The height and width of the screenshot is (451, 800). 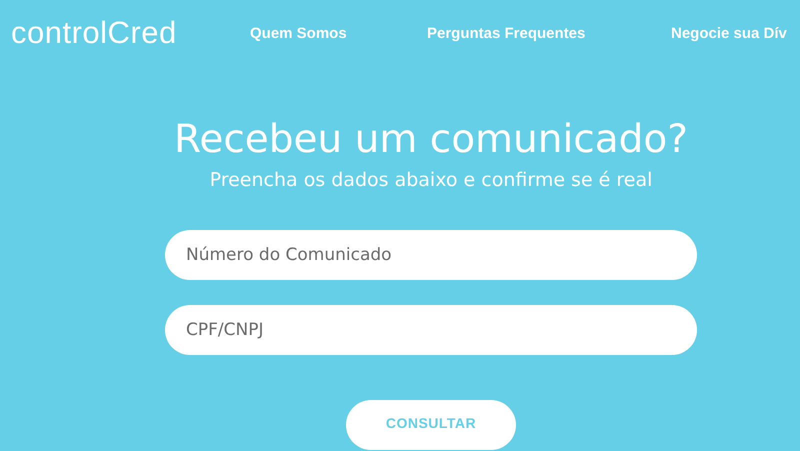 I want to click on hero-subtitle: Preencha os dados abaixo e confirme se é real, so click(x=431, y=180).